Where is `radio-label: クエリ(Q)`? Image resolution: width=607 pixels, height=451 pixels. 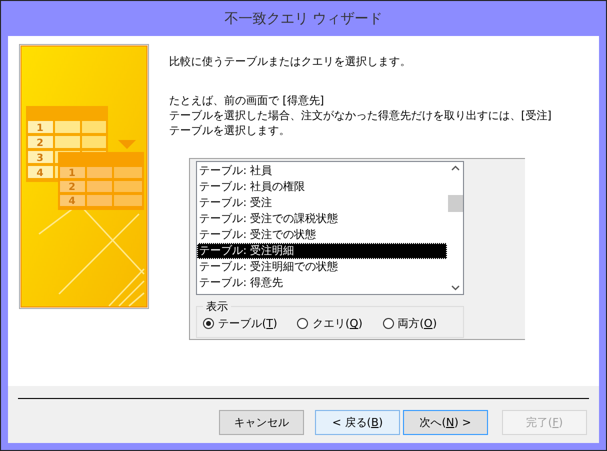 radio-label: クエリ(Q) is located at coordinates (337, 323).